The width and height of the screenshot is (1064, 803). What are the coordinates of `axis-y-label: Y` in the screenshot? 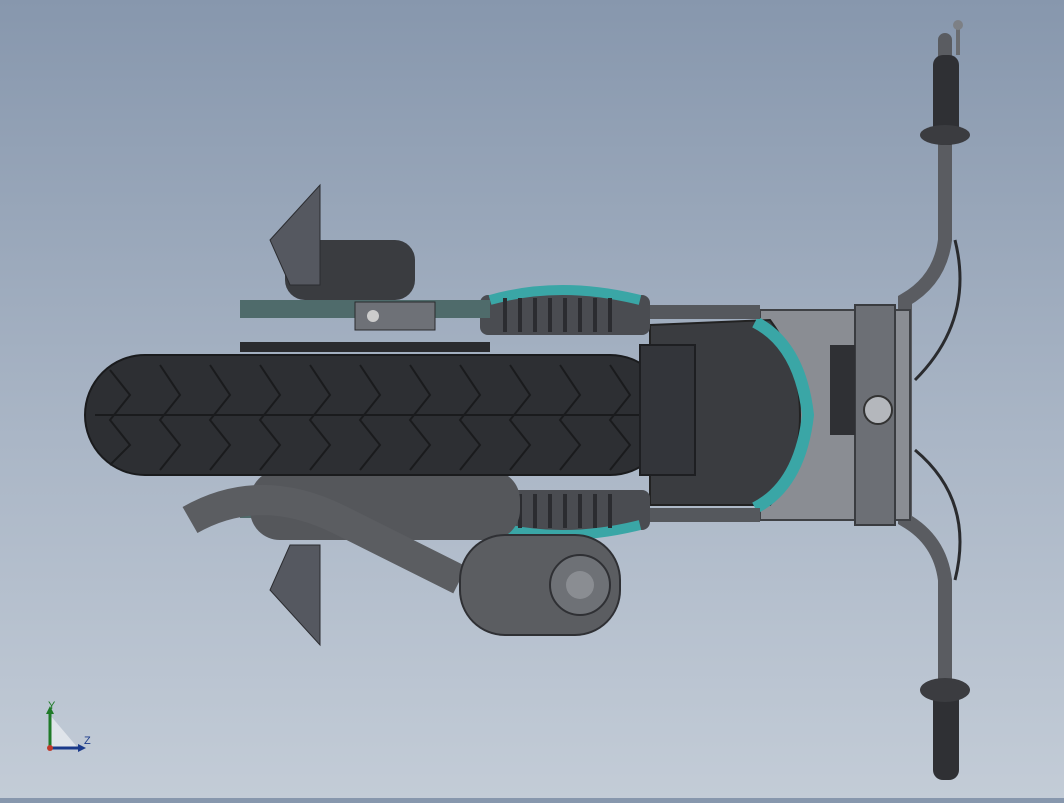 It's located at (52, 706).